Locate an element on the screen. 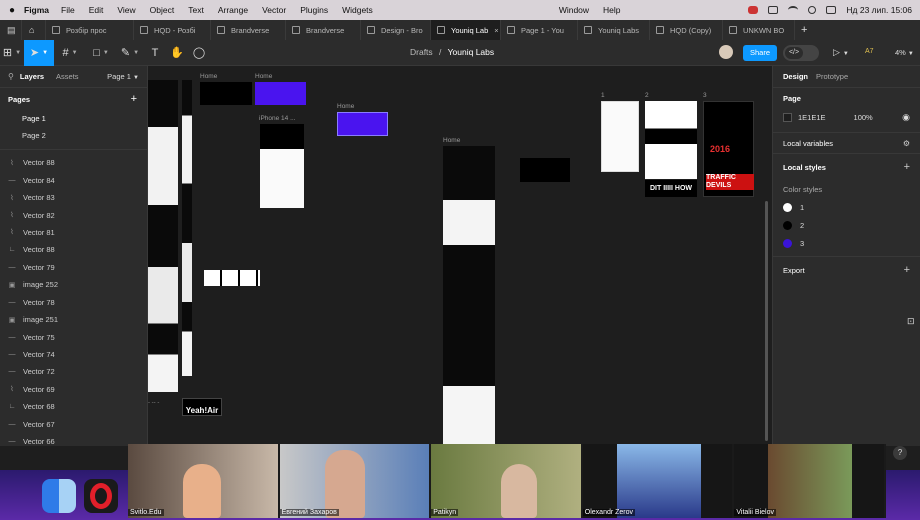  control-center-icon is located at coordinates (831, 10).